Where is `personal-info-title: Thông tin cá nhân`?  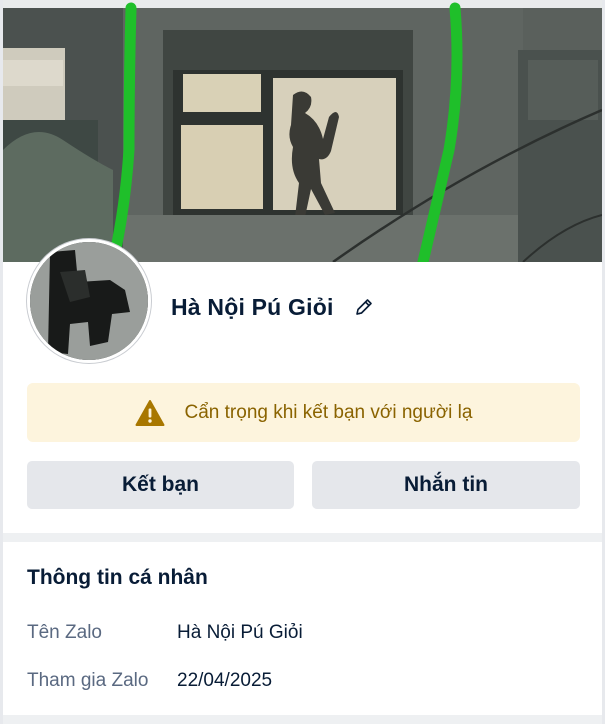
personal-info-title: Thông tin cá nhân is located at coordinates (117, 577).